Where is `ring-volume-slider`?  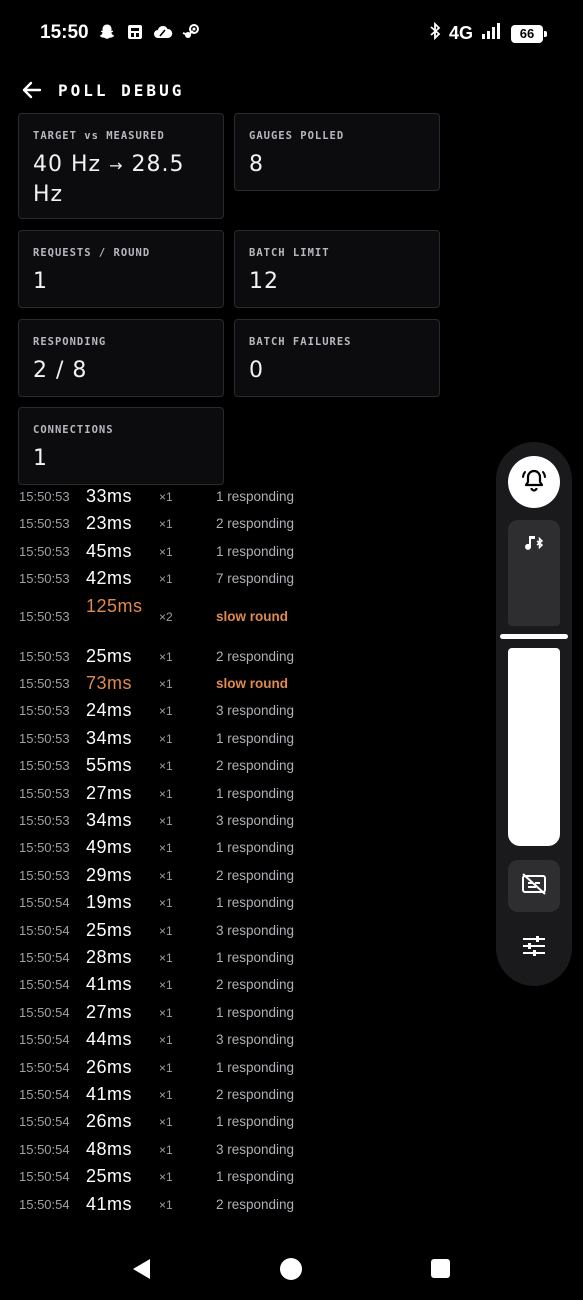
ring-volume-slider is located at coordinates (534, 747).